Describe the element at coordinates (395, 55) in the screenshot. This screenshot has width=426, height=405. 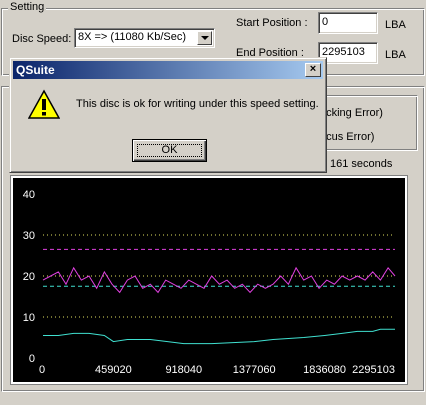
I see `end-unit-label: LBA` at that location.